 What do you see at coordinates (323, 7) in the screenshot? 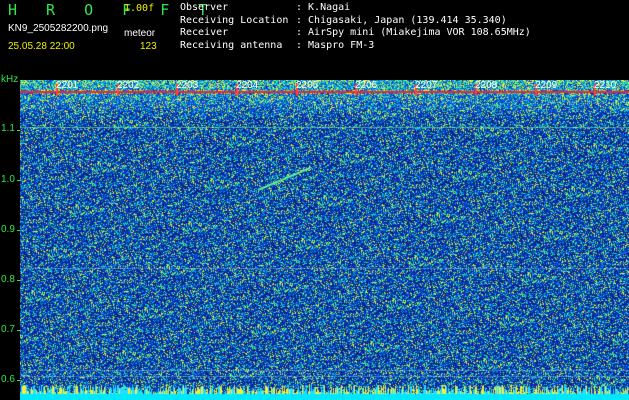
I see `observer-value: : K.Nagai` at bounding box center [323, 7].